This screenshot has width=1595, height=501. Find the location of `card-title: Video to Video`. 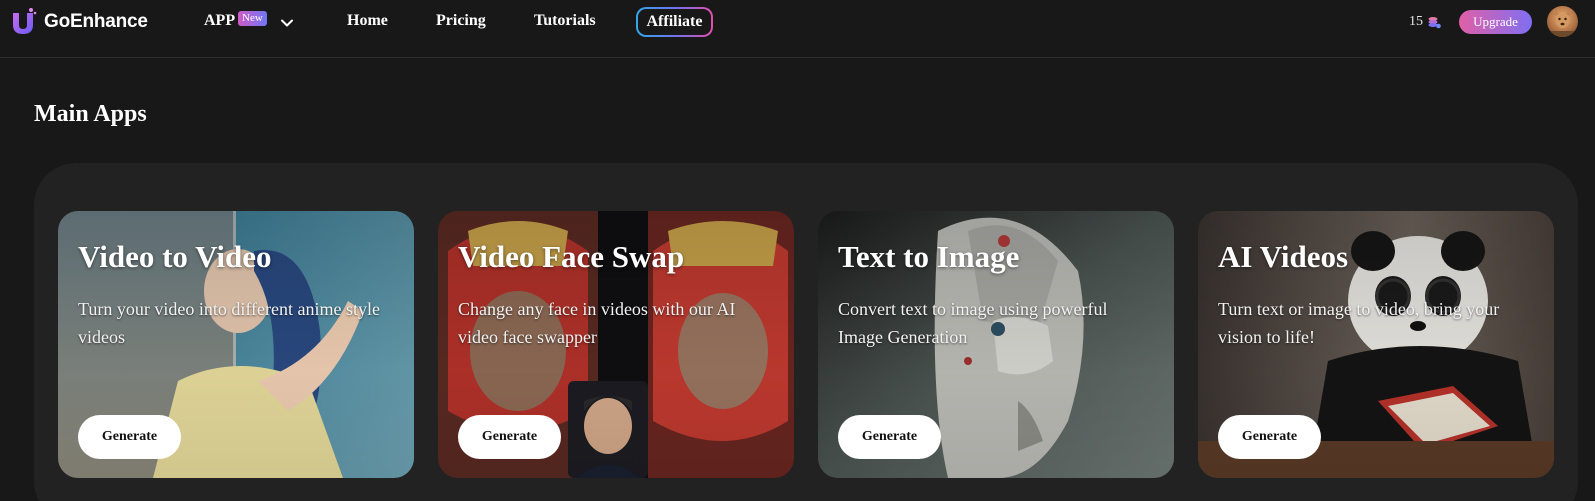

card-title: Video to Video is located at coordinates (175, 256).